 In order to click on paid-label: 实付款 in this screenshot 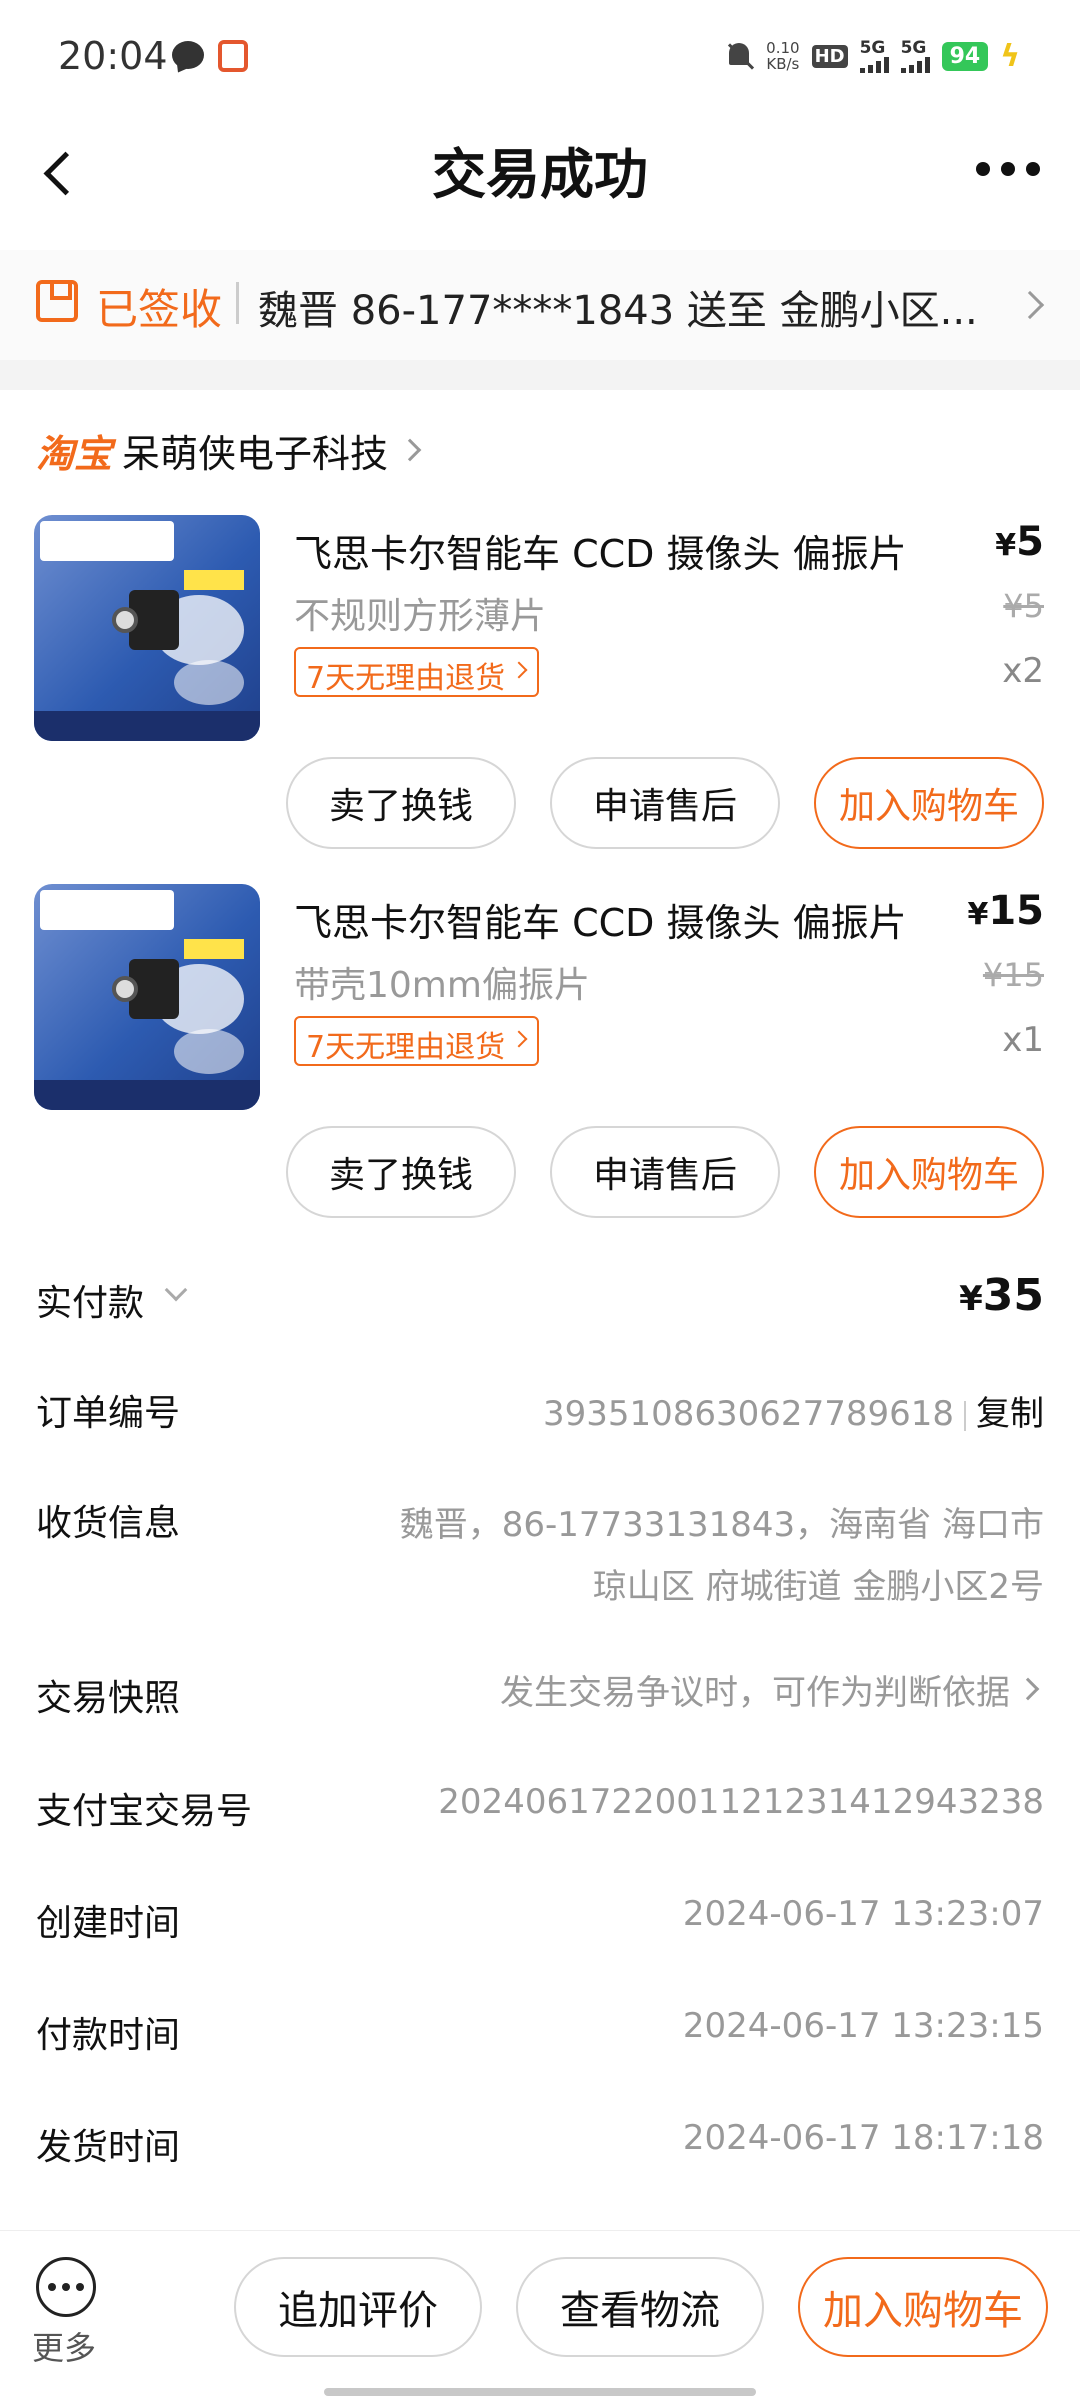, I will do `click(90, 1303)`.